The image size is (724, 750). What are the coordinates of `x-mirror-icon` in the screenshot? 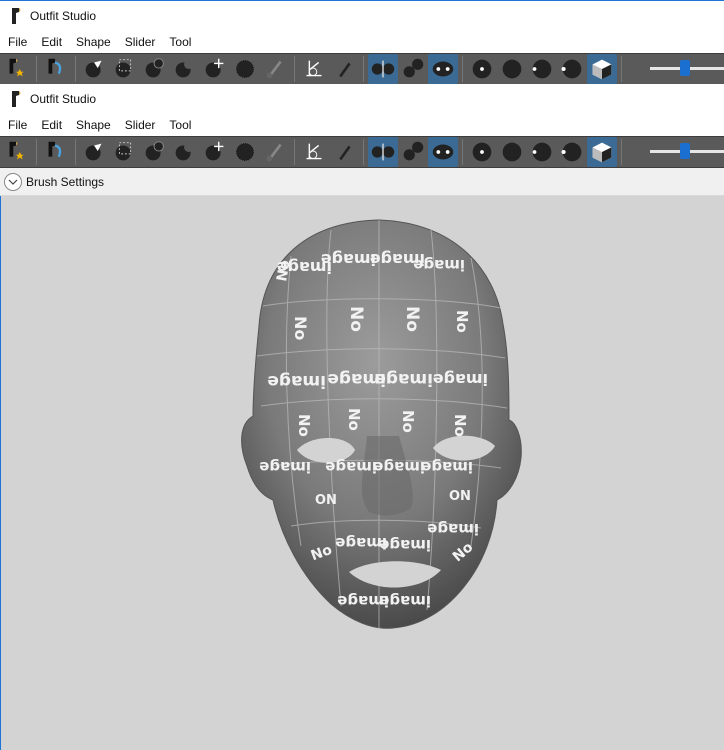 It's located at (383, 152).